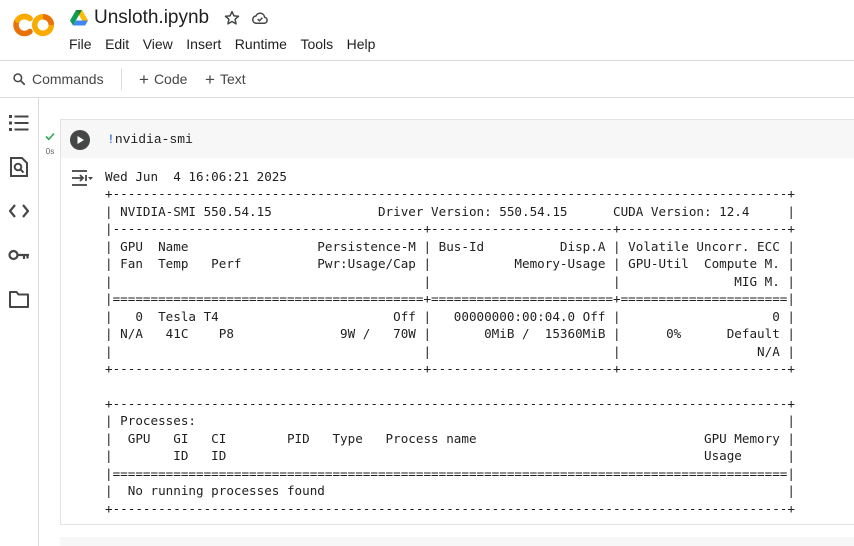 Image resolution: width=854 pixels, height=546 pixels. I want to click on side-rail, so click(19, 321).